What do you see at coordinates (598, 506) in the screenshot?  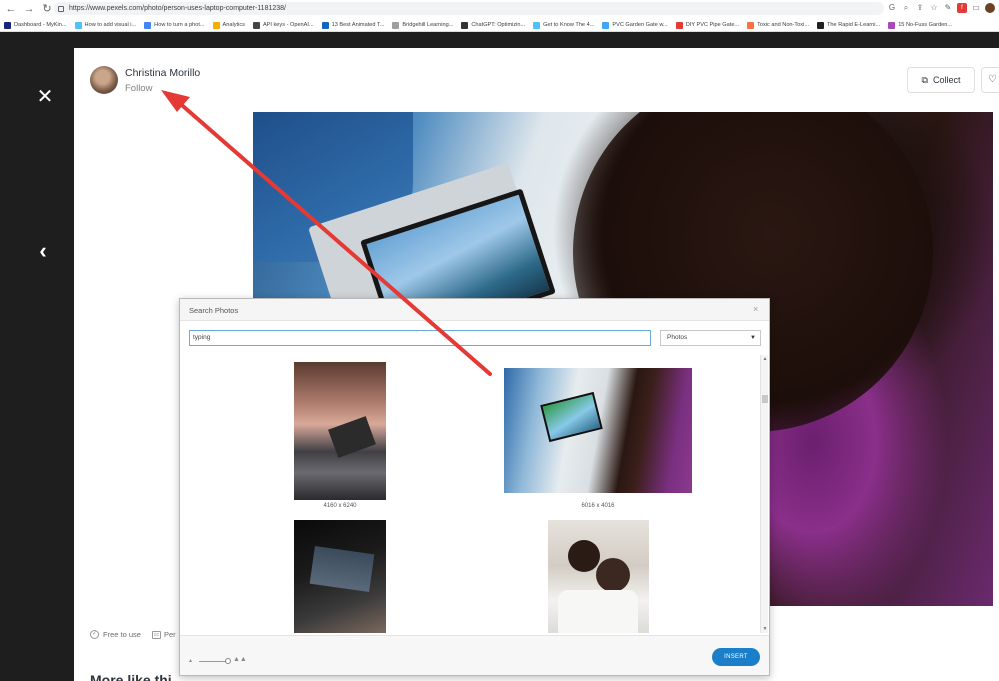 I see `result-dimensions: 6016 x 4016` at bounding box center [598, 506].